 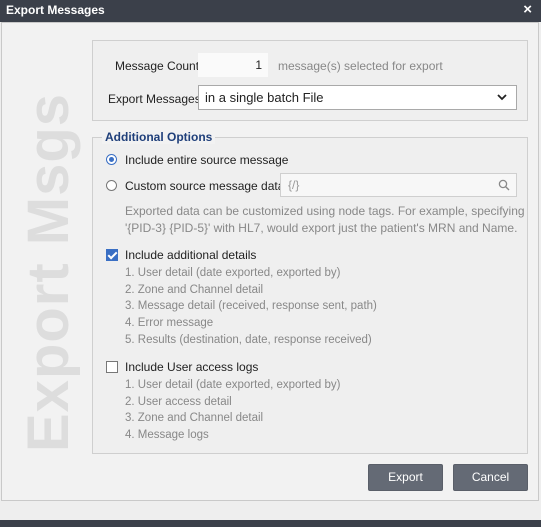 I want to click on export-messages-label: Export Messages:, so click(x=156, y=99).